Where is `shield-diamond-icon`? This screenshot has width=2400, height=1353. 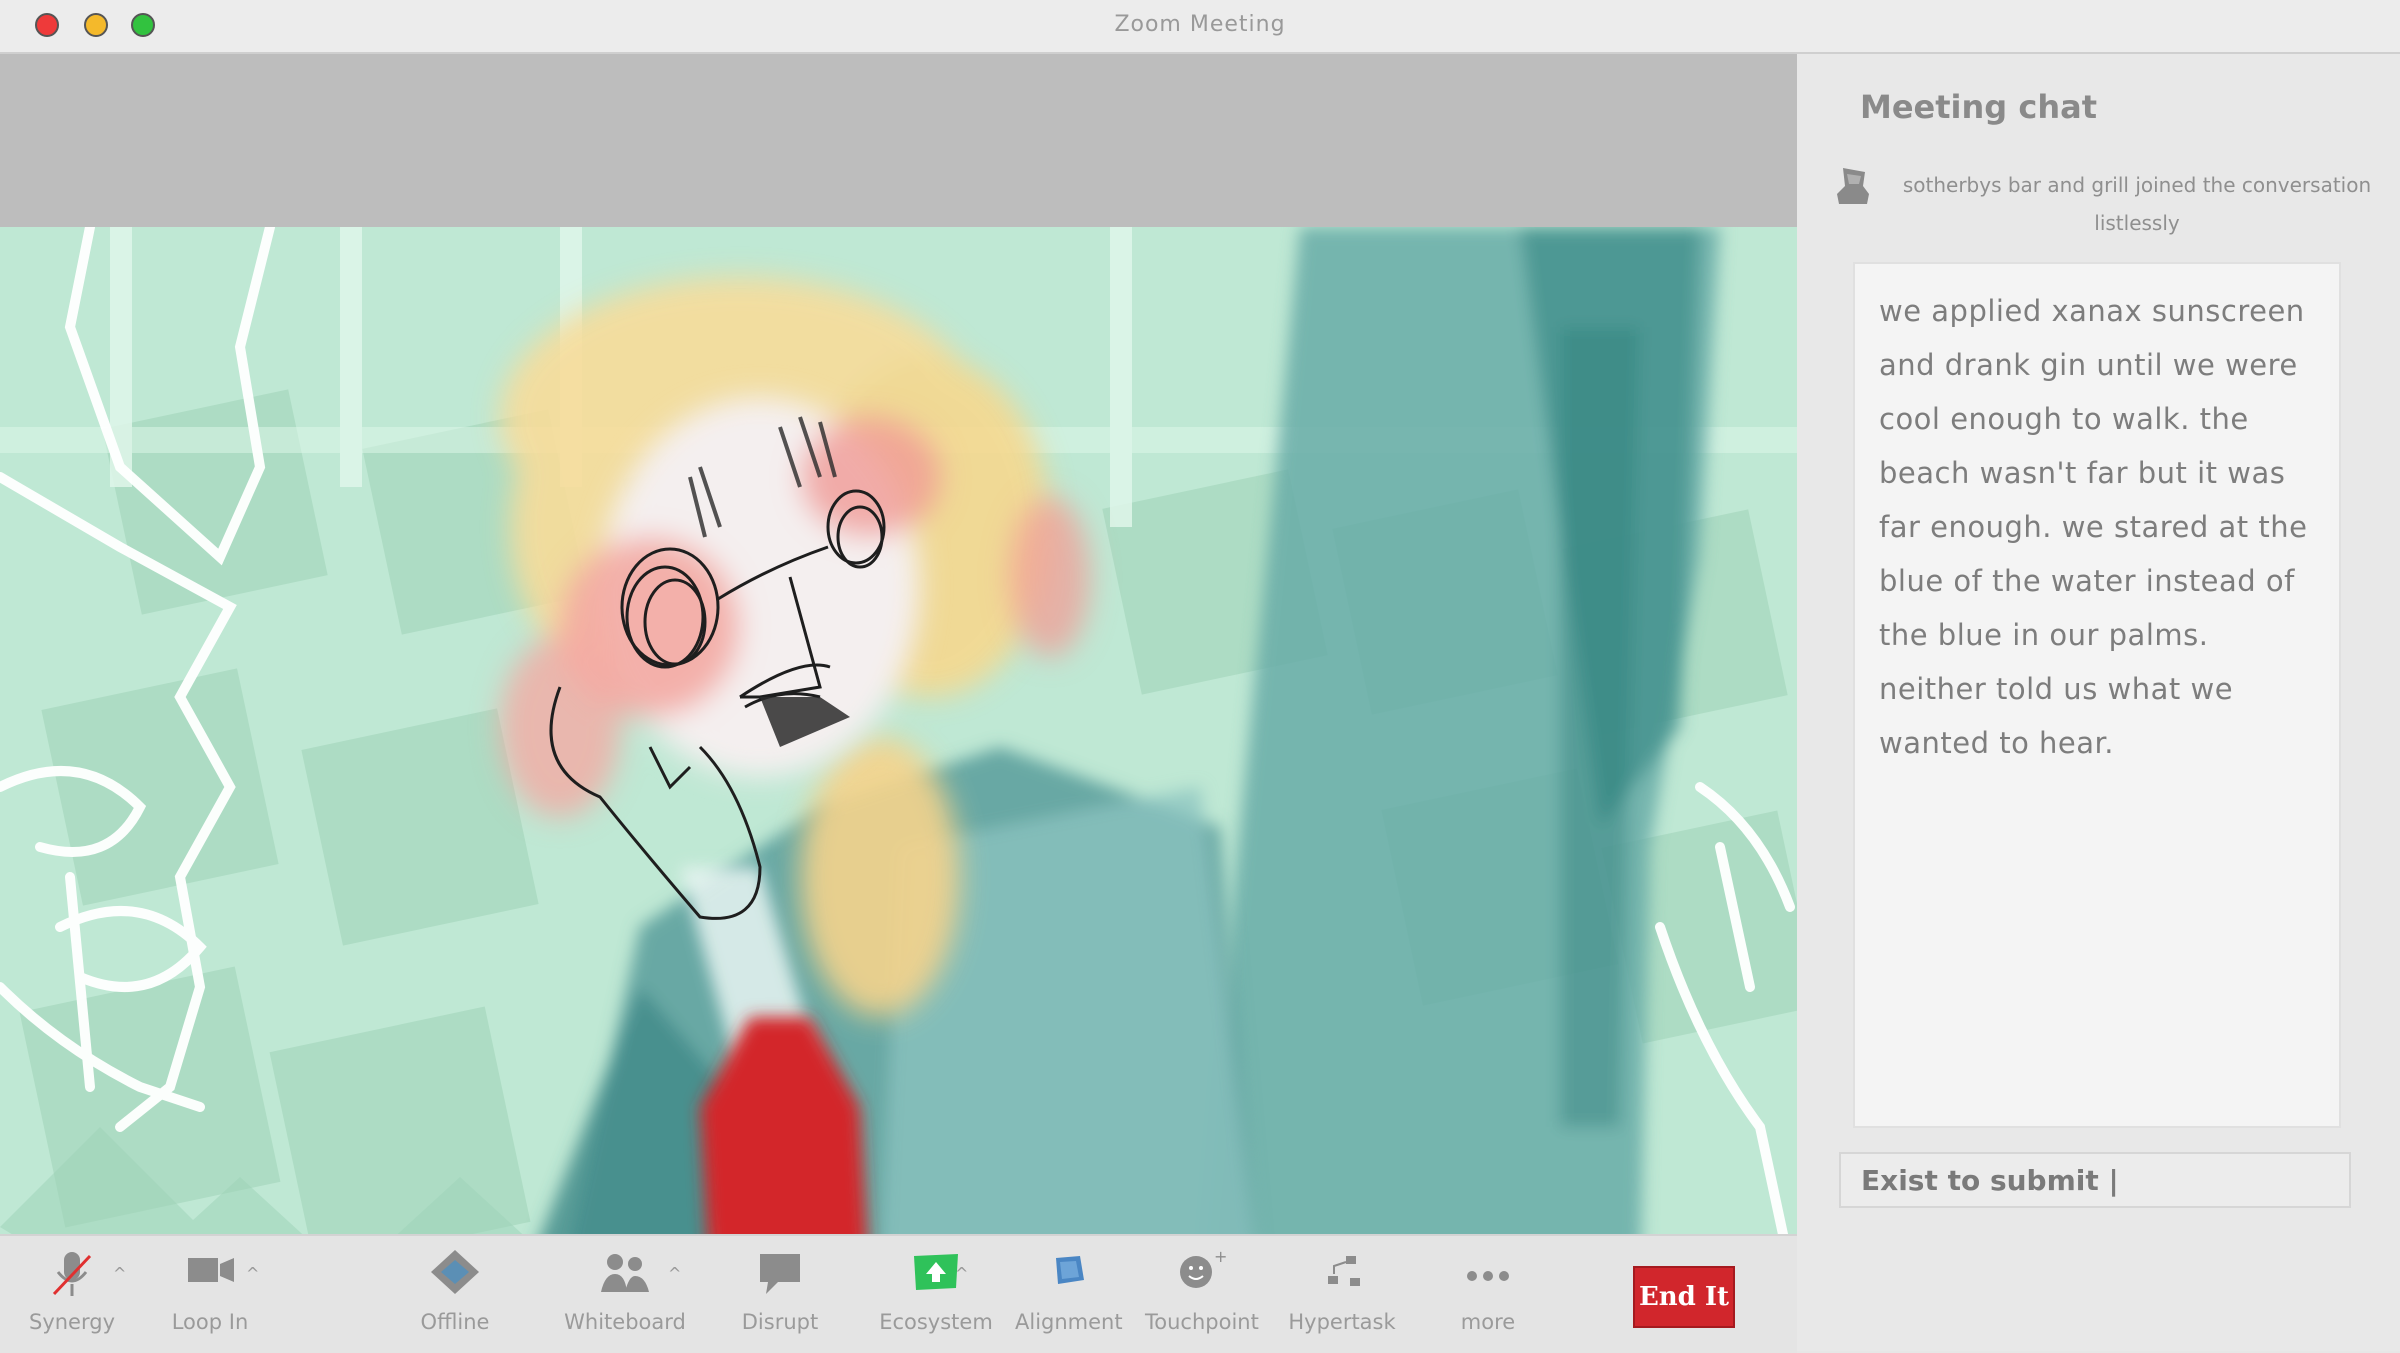 shield-diamond-icon is located at coordinates (455, 1272).